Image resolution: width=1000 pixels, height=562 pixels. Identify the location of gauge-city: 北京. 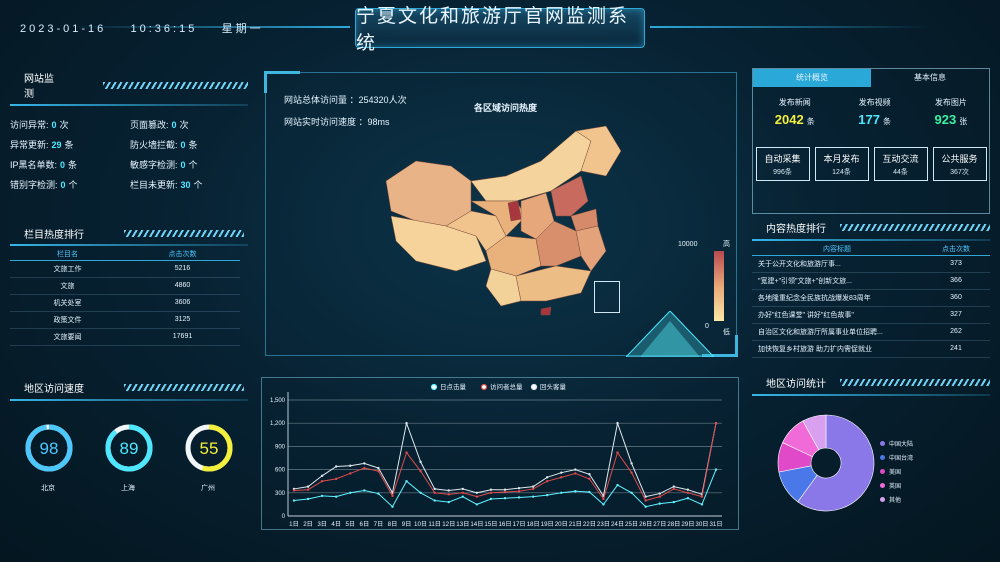
(48, 488).